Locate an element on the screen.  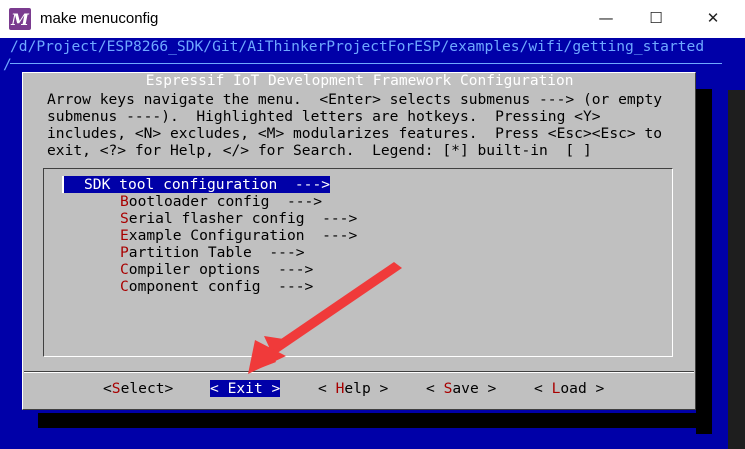
selection-cursor-bar is located at coordinates (63, 184).